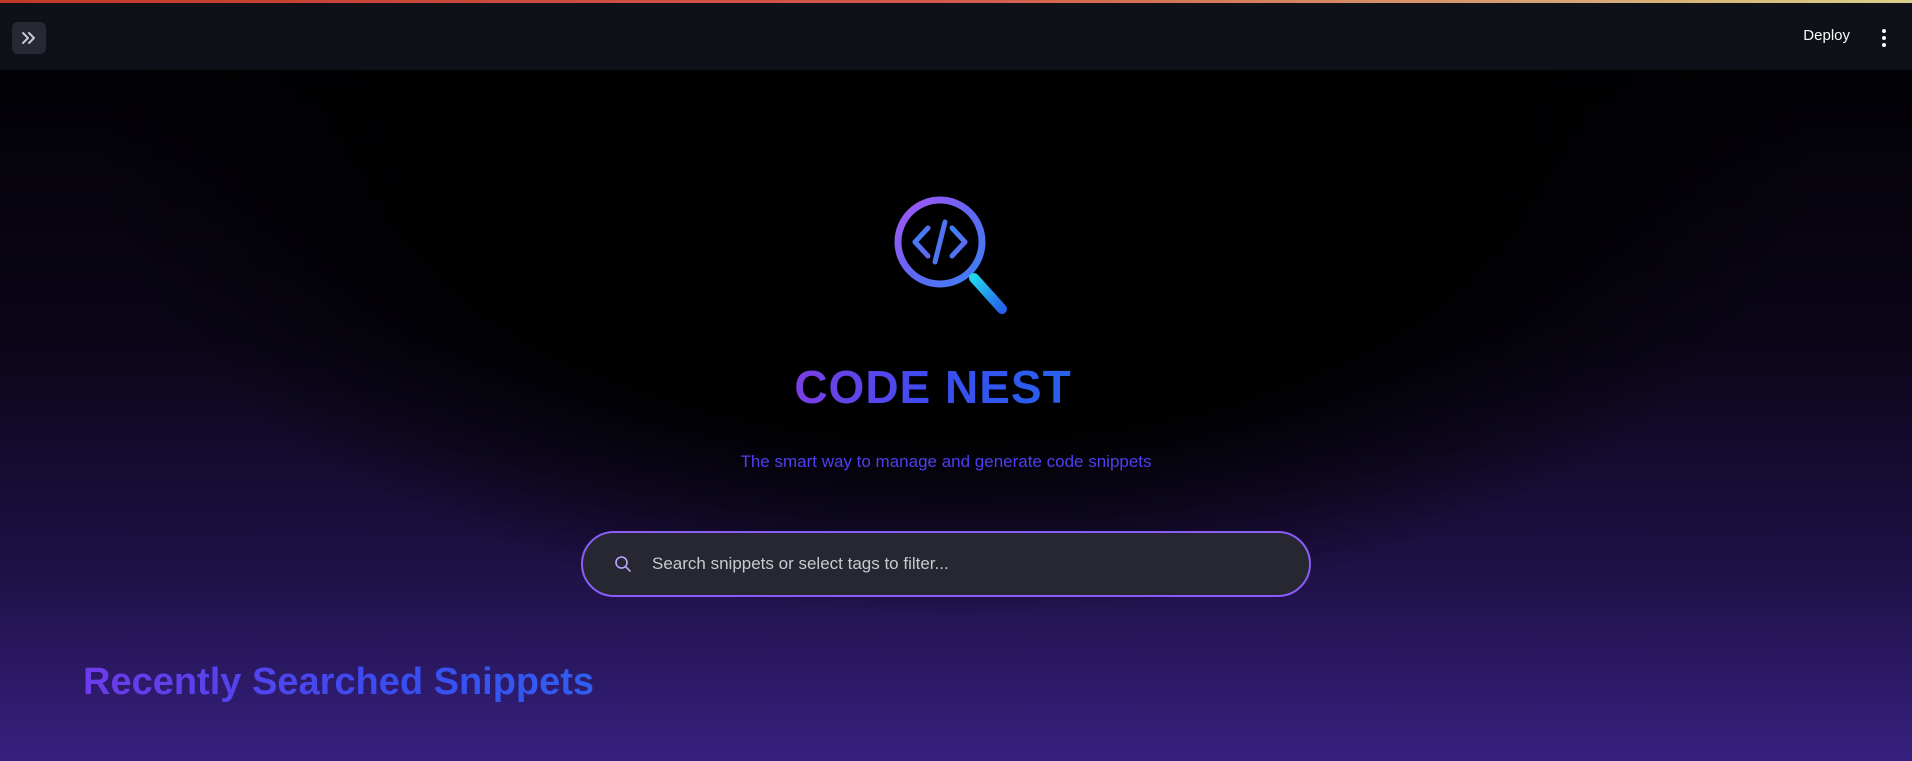  Describe the element at coordinates (1826, 35) in the screenshot. I see `deploy-button: Deploy` at that location.